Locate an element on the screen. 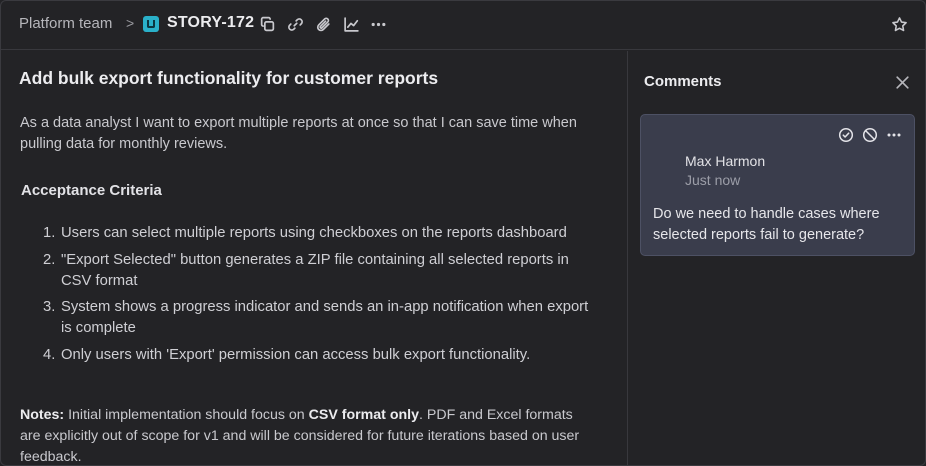 The height and width of the screenshot is (466, 926). link-icon is located at coordinates (295, 24).